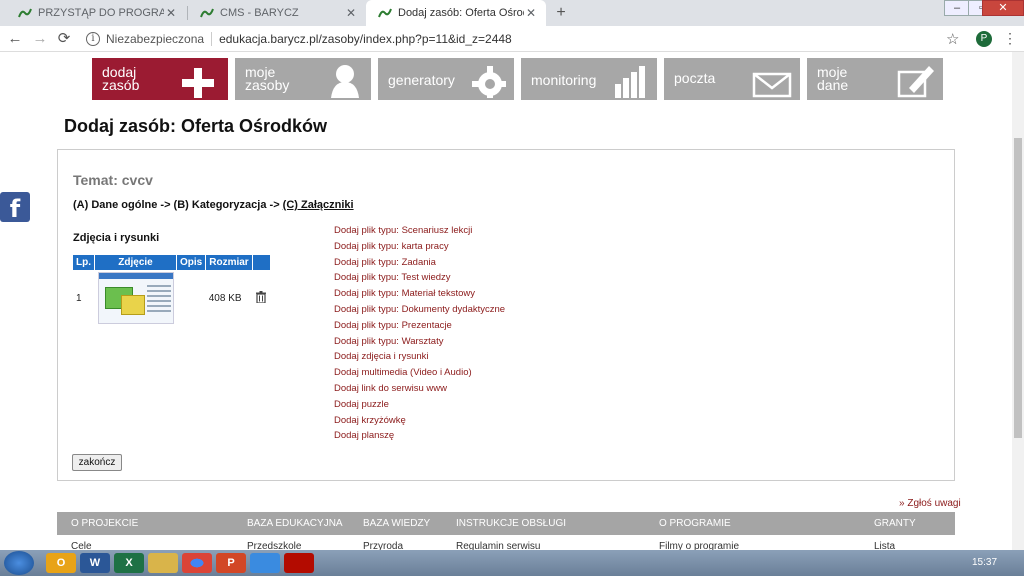 The width and height of the screenshot is (1024, 576). I want to click on tab-title: CMS - BARYCZ, so click(259, 13).